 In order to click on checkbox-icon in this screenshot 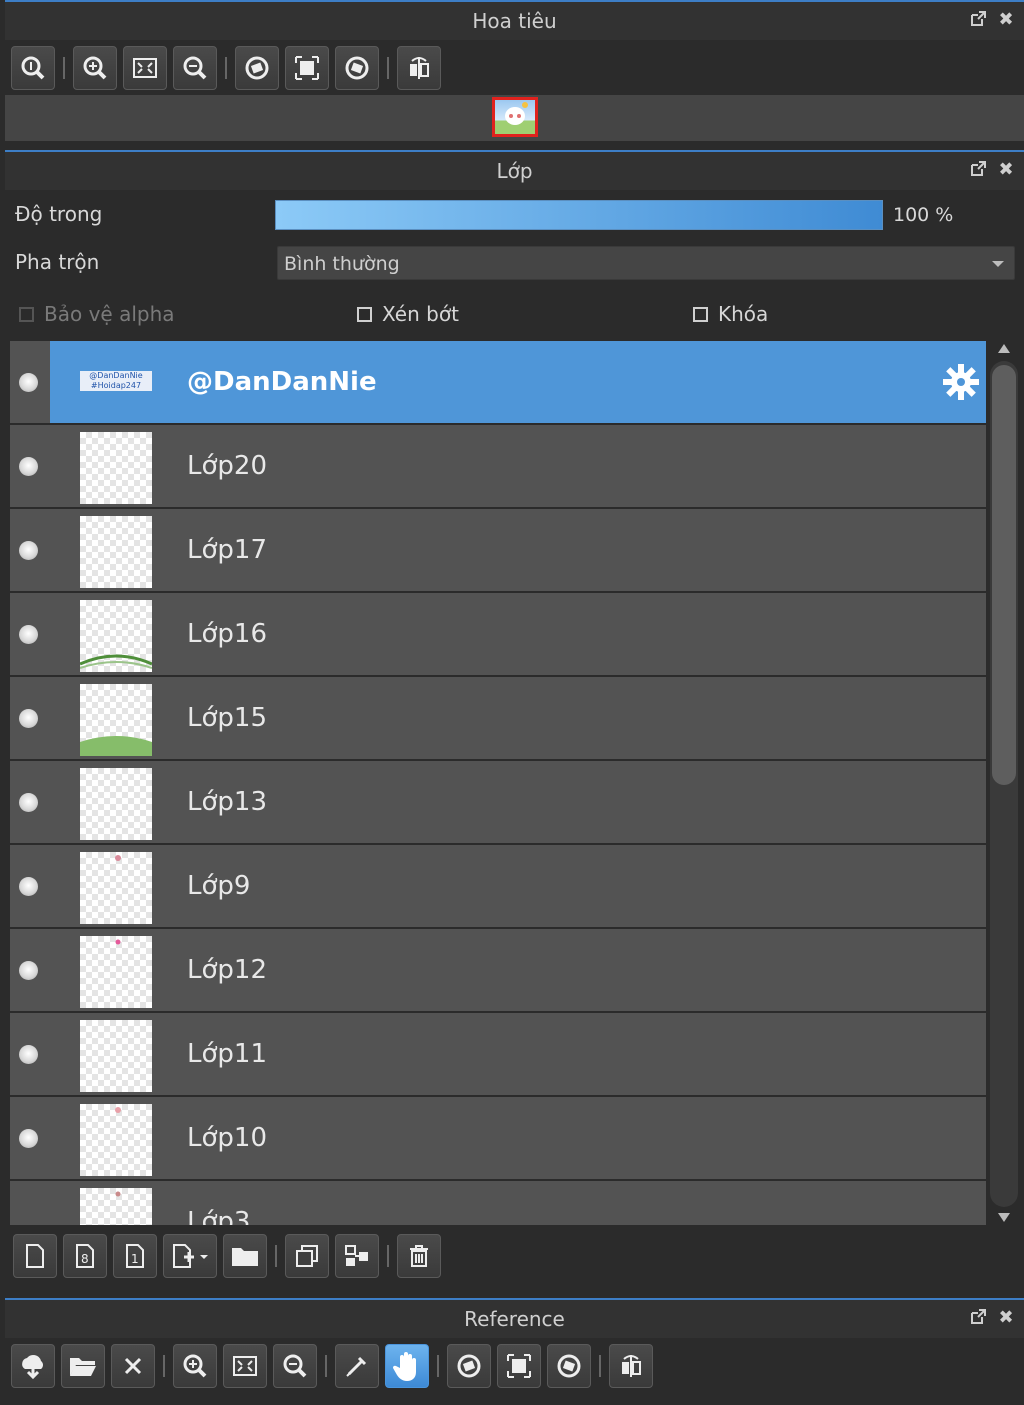, I will do `click(26, 314)`.